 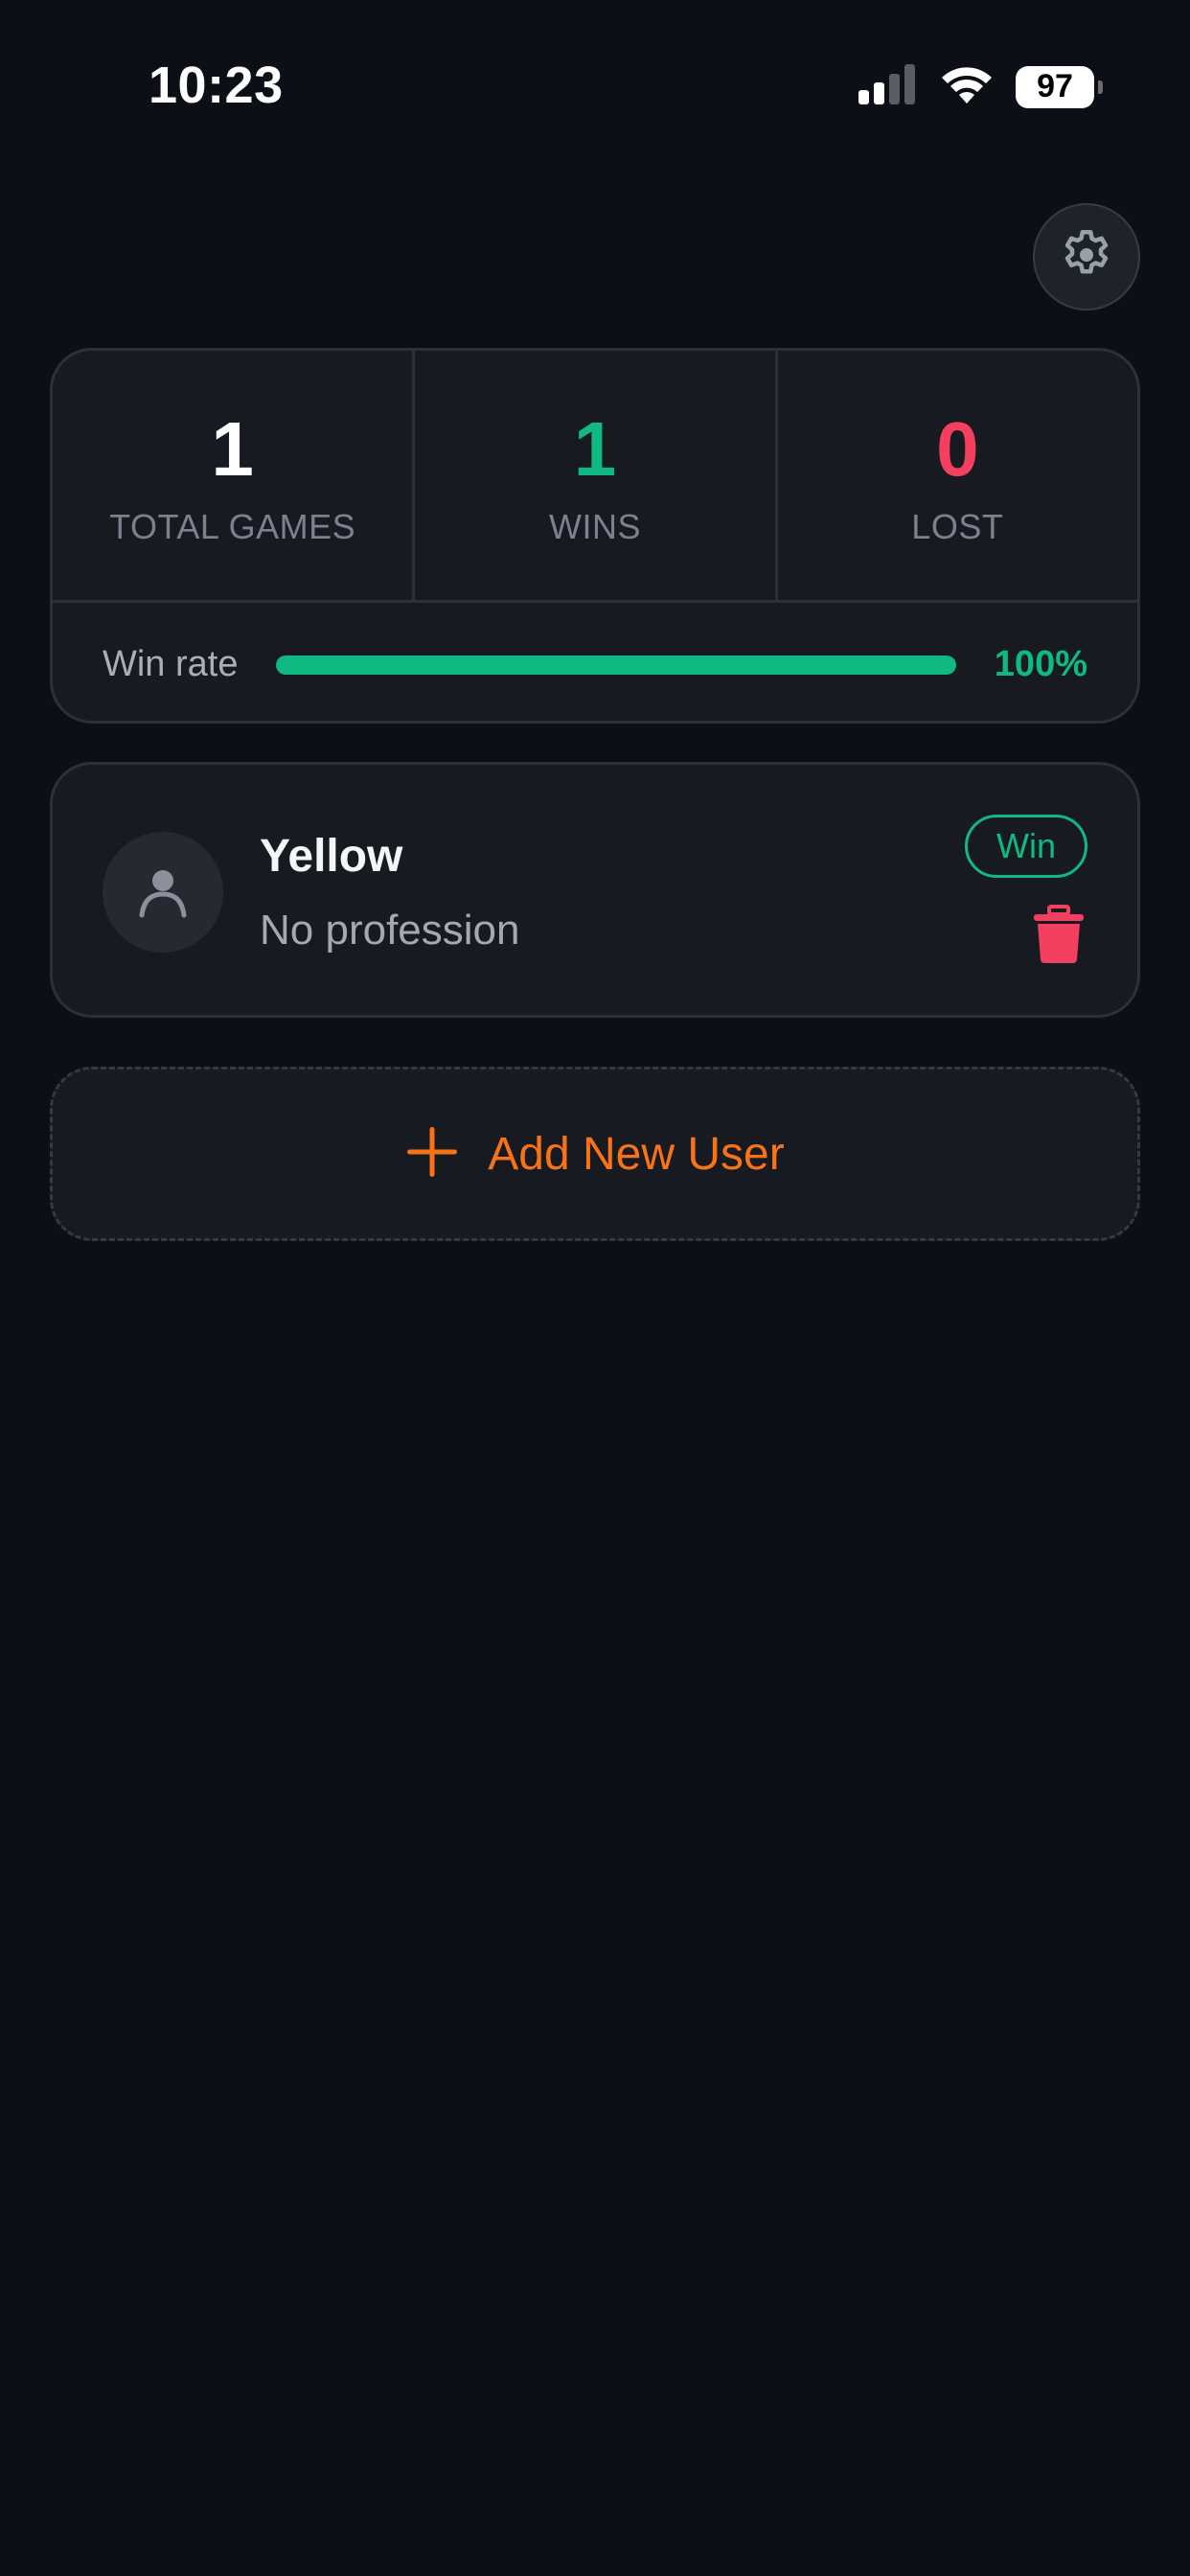 I want to click on add-new-user-button: Add New User, so click(x=595, y=1154).